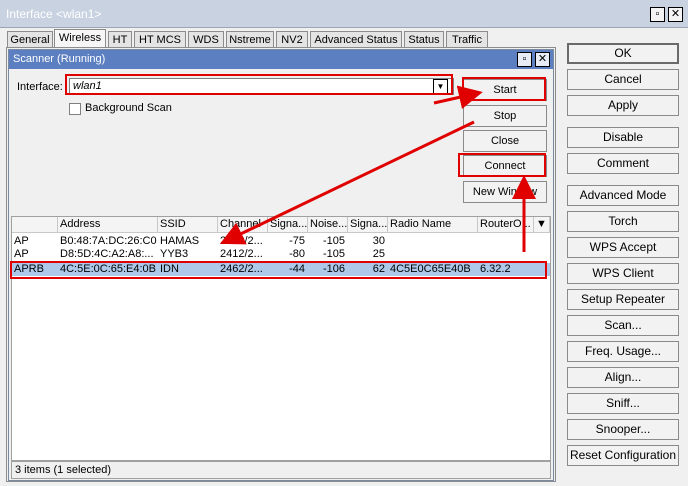 The height and width of the screenshot is (486, 688). What do you see at coordinates (169, 269) in the screenshot?
I see `cell-ssid: IDN` at bounding box center [169, 269].